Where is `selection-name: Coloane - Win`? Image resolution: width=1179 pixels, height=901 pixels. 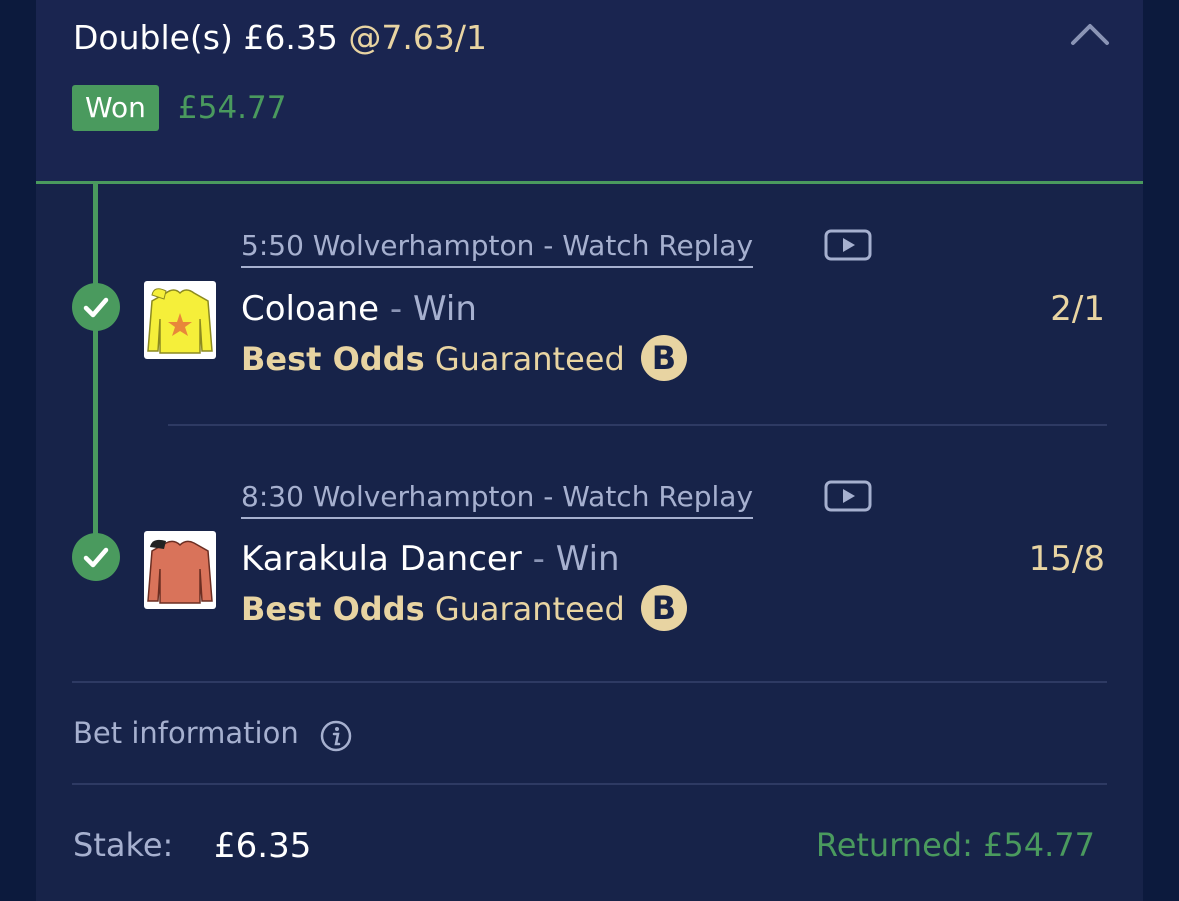 selection-name: Coloane - Win is located at coordinates (359, 309).